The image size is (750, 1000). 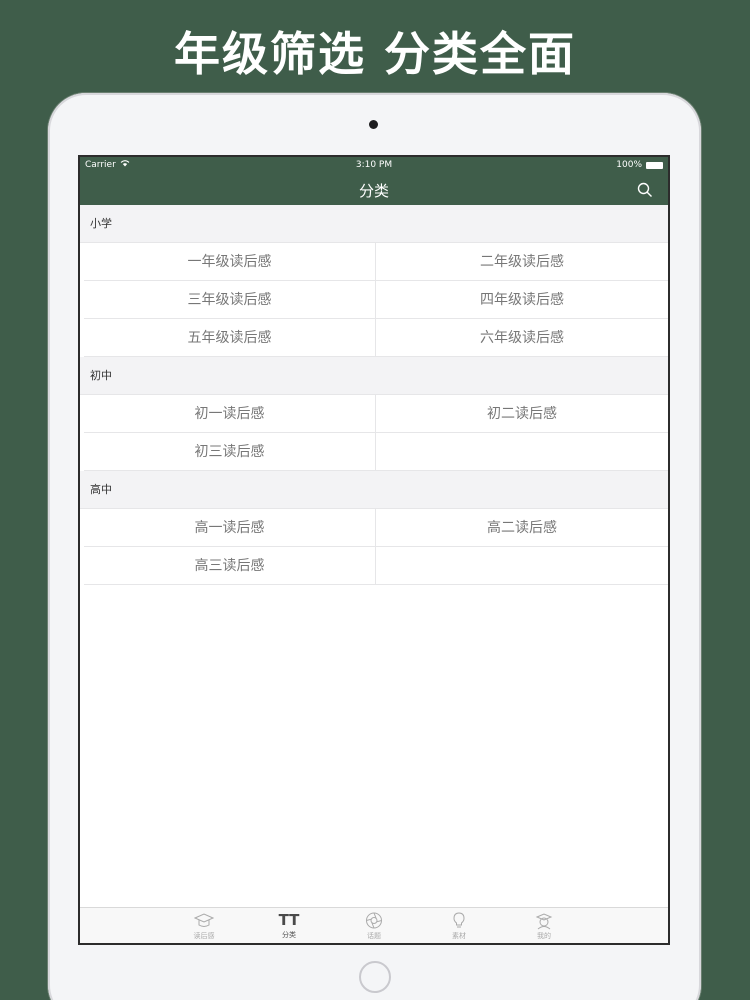 I want to click on section-header-senior: 高中, so click(x=374, y=490).